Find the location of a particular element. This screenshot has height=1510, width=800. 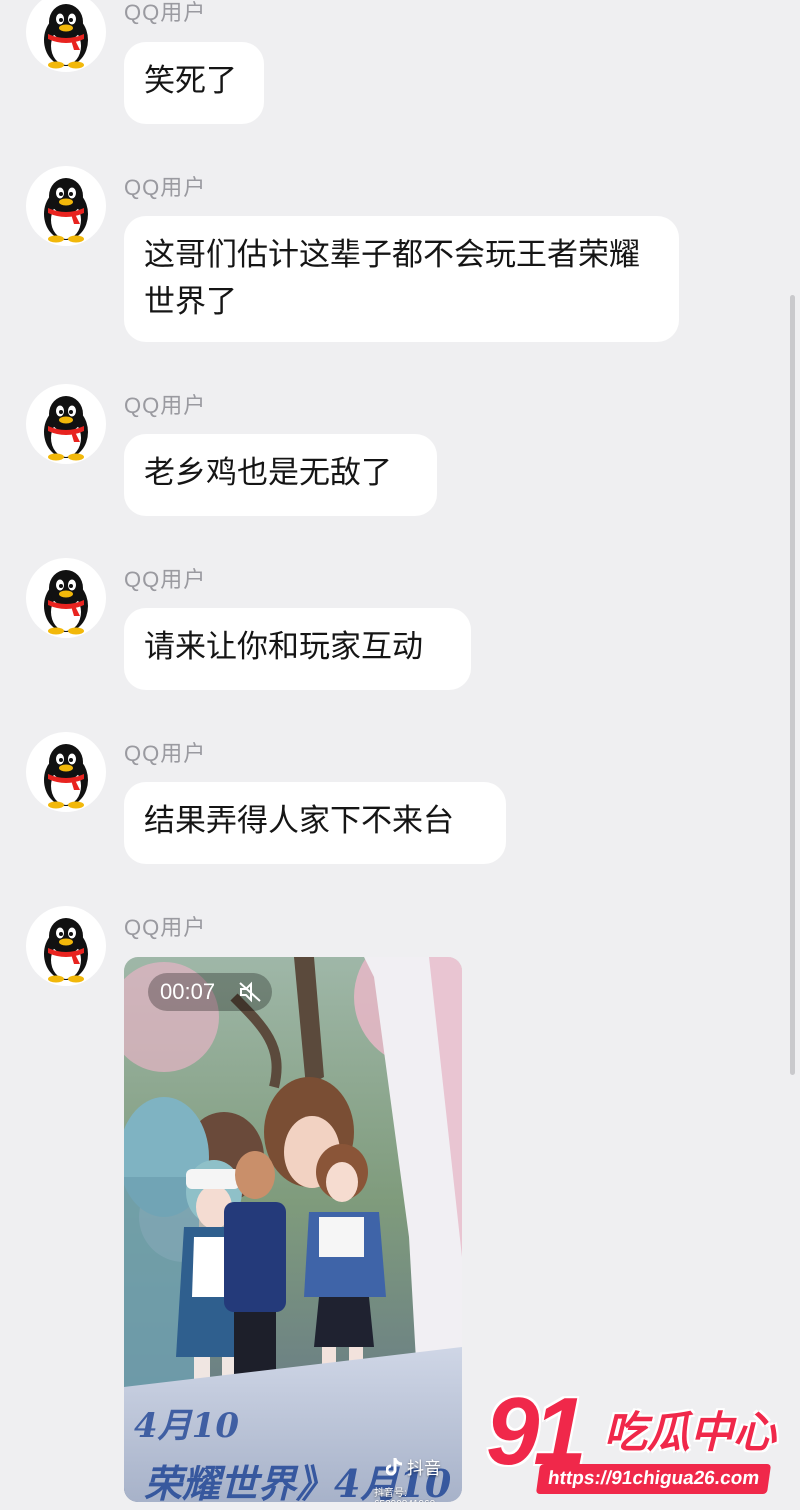

video-duration: 00:07 is located at coordinates (210, 992).